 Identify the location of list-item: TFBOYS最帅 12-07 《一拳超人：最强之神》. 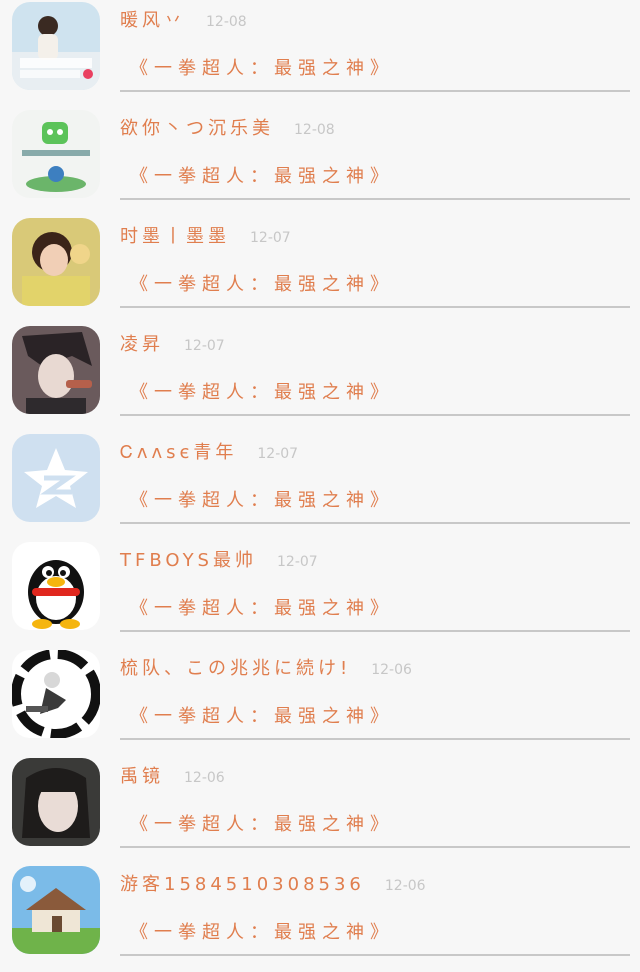
(320, 594).